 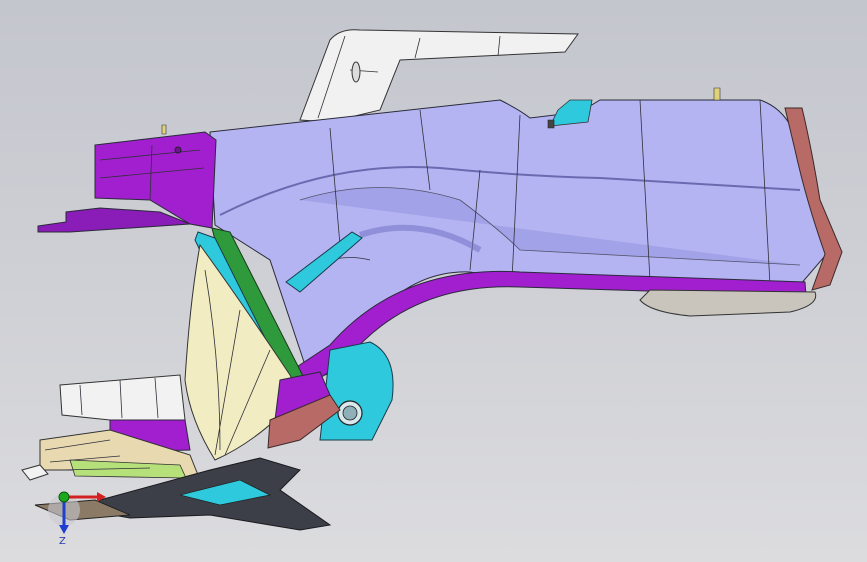 What do you see at coordinates (62, 541) in the screenshot?
I see `z-axis-label: Z` at bounding box center [62, 541].